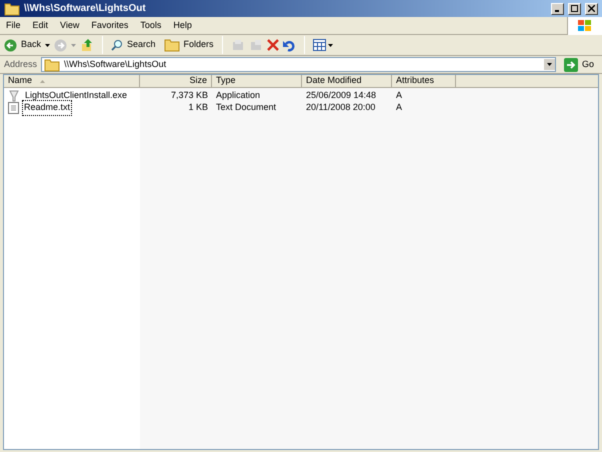 The height and width of the screenshot is (452, 602). What do you see at coordinates (238, 95) in the screenshot?
I see `table-cell-text: Application` at bounding box center [238, 95].